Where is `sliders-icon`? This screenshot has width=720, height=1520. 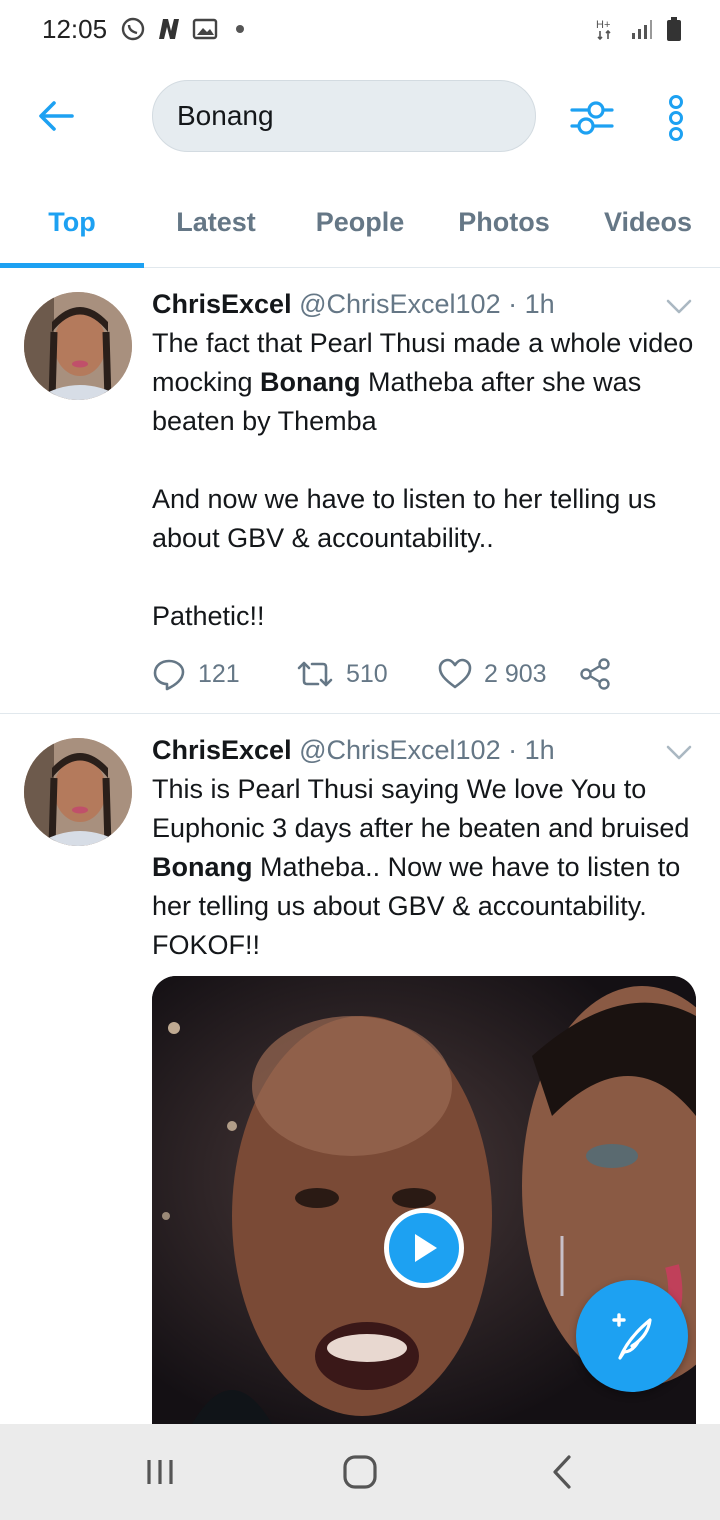
sliders-icon is located at coordinates (592, 118).